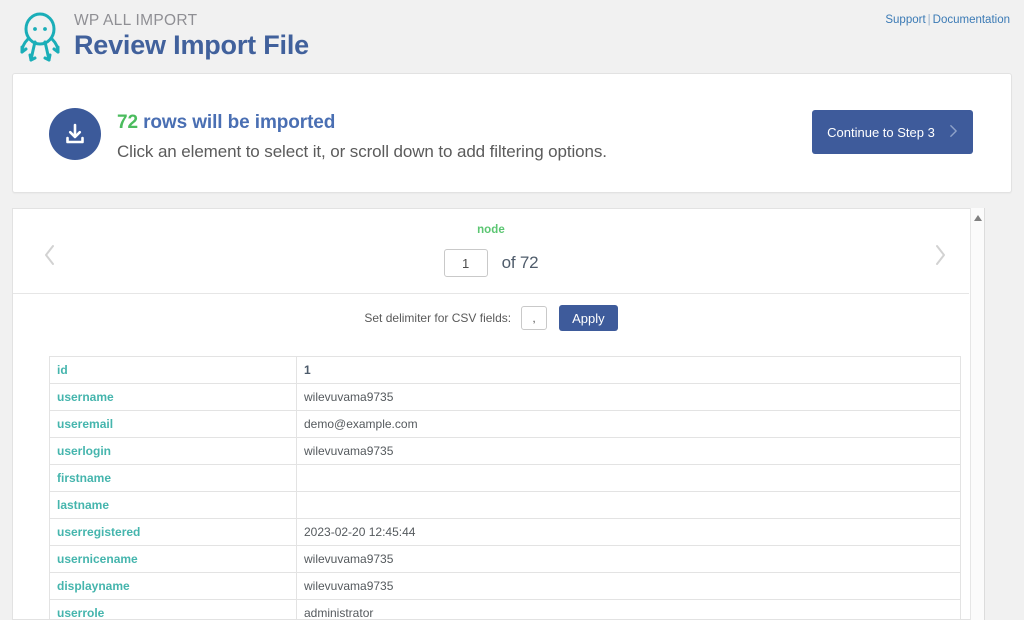  I want to click on table-row: lastname, so click(505, 505).